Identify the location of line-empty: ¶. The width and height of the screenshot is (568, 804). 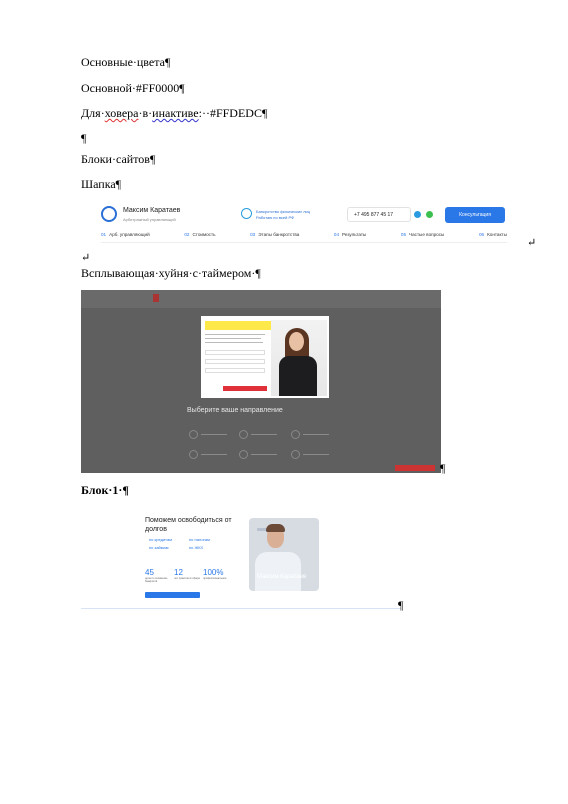
(84, 138).